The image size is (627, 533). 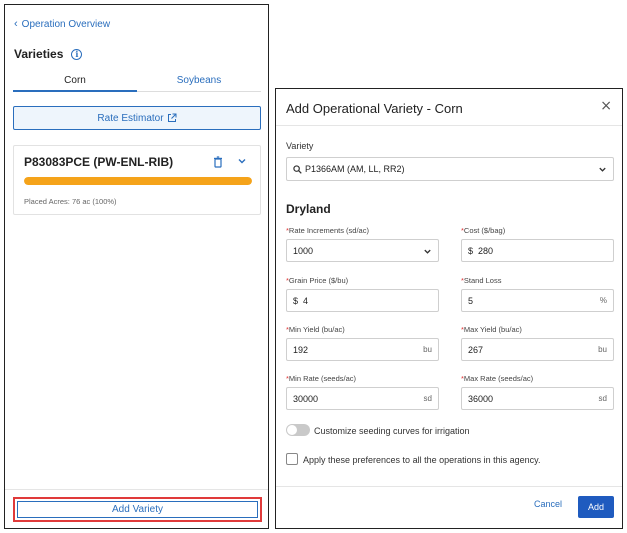 What do you see at coordinates (471, 300) in the screenshot?
I see `stand-loss-value: 5` at bounding box center [471, 300].